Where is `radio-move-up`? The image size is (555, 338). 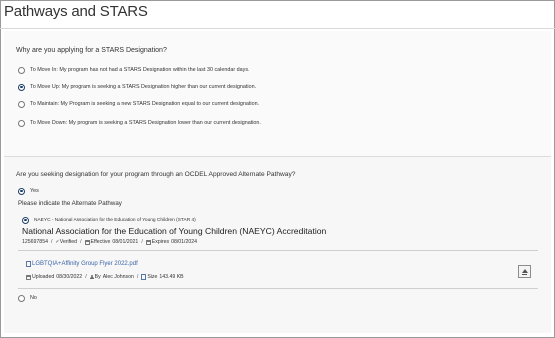
radio-move-up is located at coordinates (21, 87).